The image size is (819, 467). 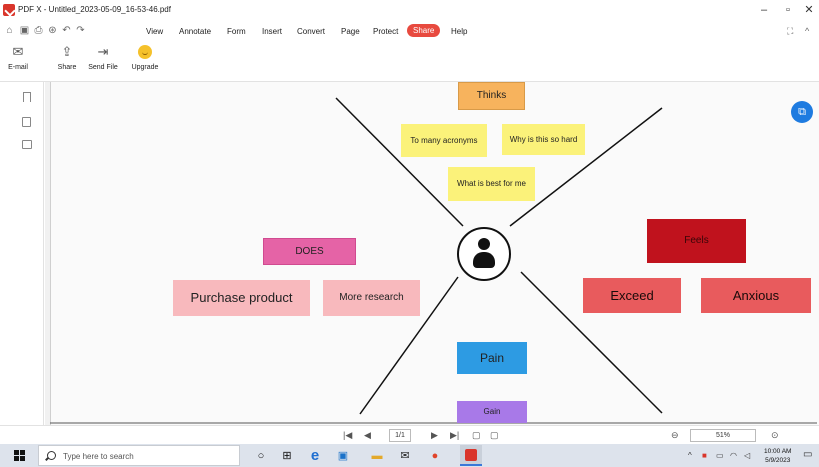 What do you see at coordinates (492, 412) in the screenshot?
I see `gain-header: Gain` at bounding box center [492, 412].